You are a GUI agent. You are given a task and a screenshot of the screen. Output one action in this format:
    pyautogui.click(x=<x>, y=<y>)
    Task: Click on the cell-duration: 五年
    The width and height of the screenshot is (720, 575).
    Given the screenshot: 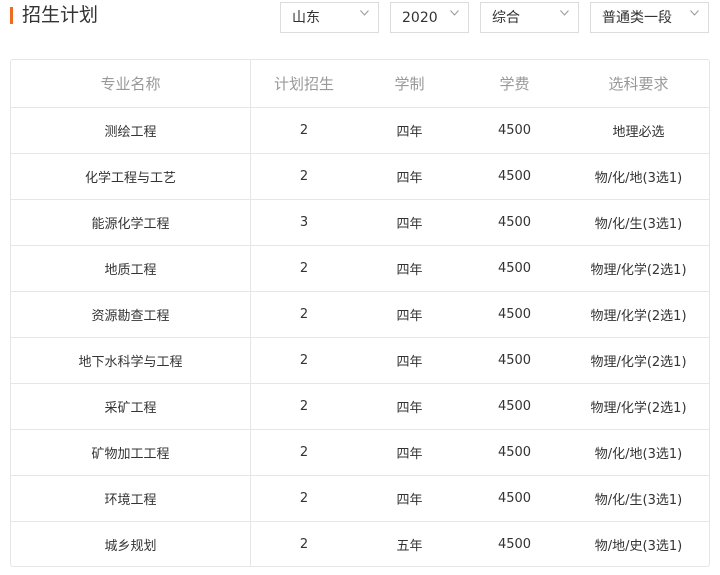 What is the action you would take?
    pyautogui.click(x=409, y=546)
    